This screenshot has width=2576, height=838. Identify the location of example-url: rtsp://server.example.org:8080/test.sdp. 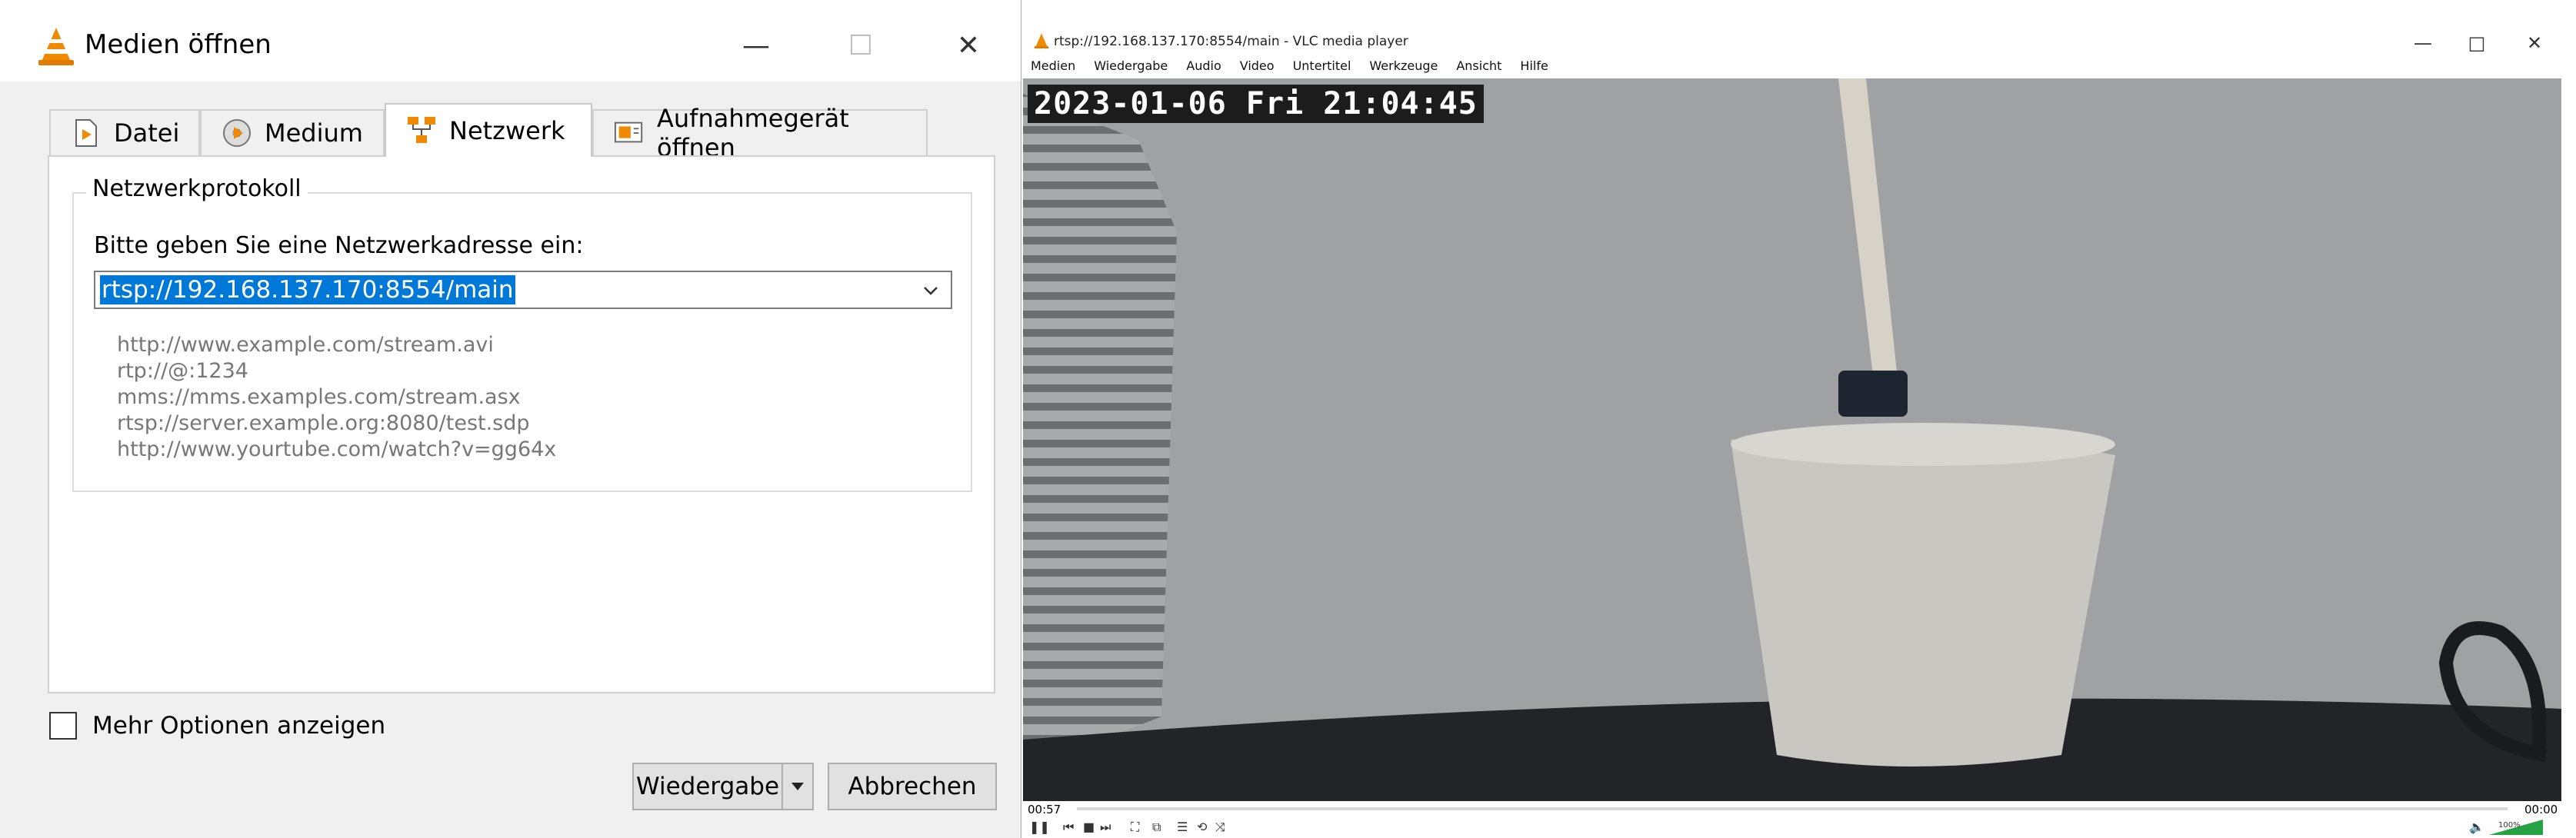
(323, 423).